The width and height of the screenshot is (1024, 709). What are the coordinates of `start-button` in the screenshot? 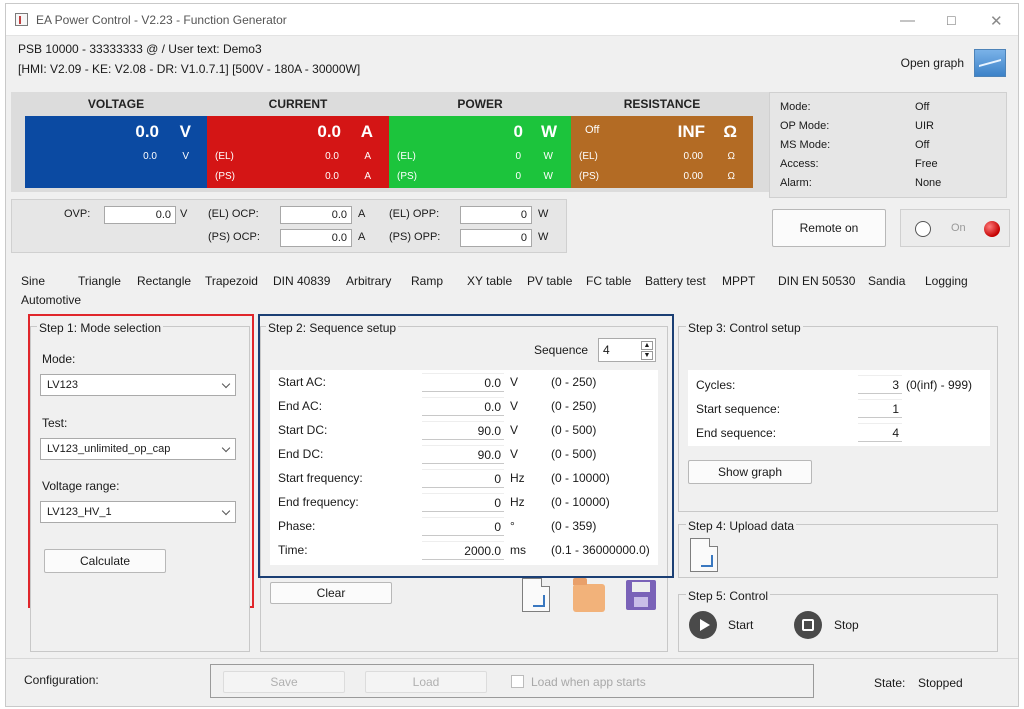 It's located at (703, 625).